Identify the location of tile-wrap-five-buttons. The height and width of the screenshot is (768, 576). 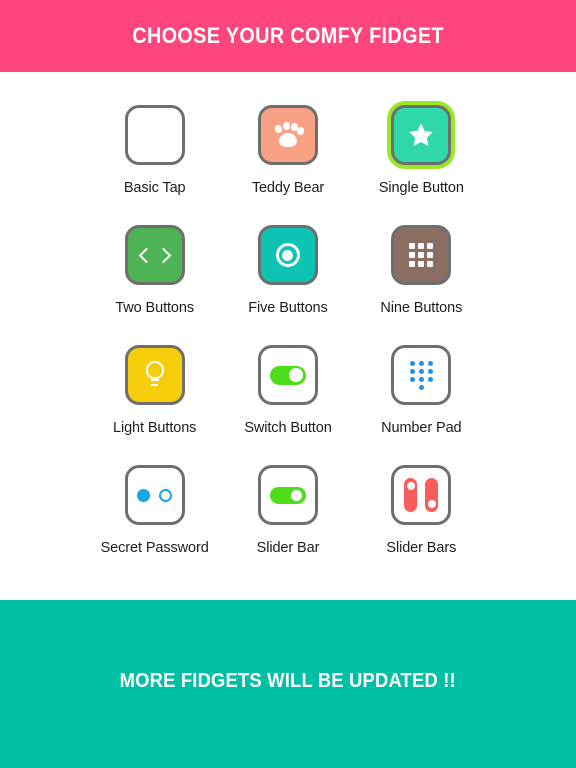
(288, 255).